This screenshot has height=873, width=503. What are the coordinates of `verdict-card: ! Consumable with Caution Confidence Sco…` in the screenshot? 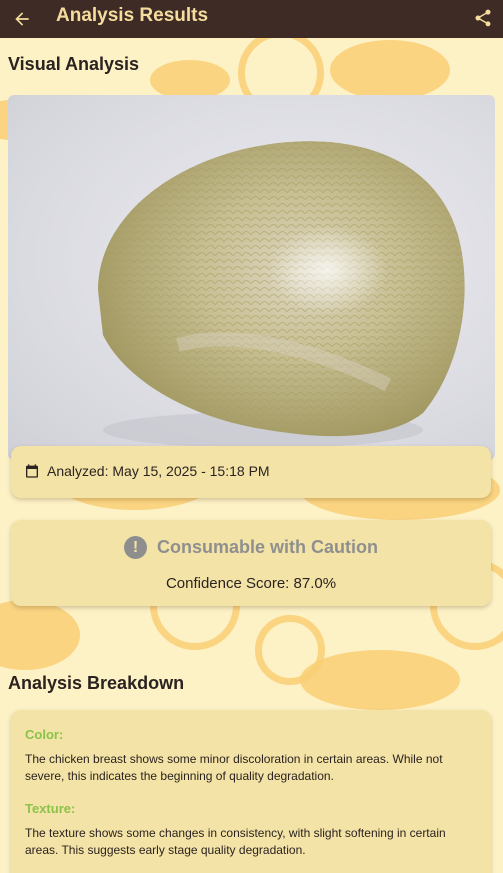 It's located at (251, 563).